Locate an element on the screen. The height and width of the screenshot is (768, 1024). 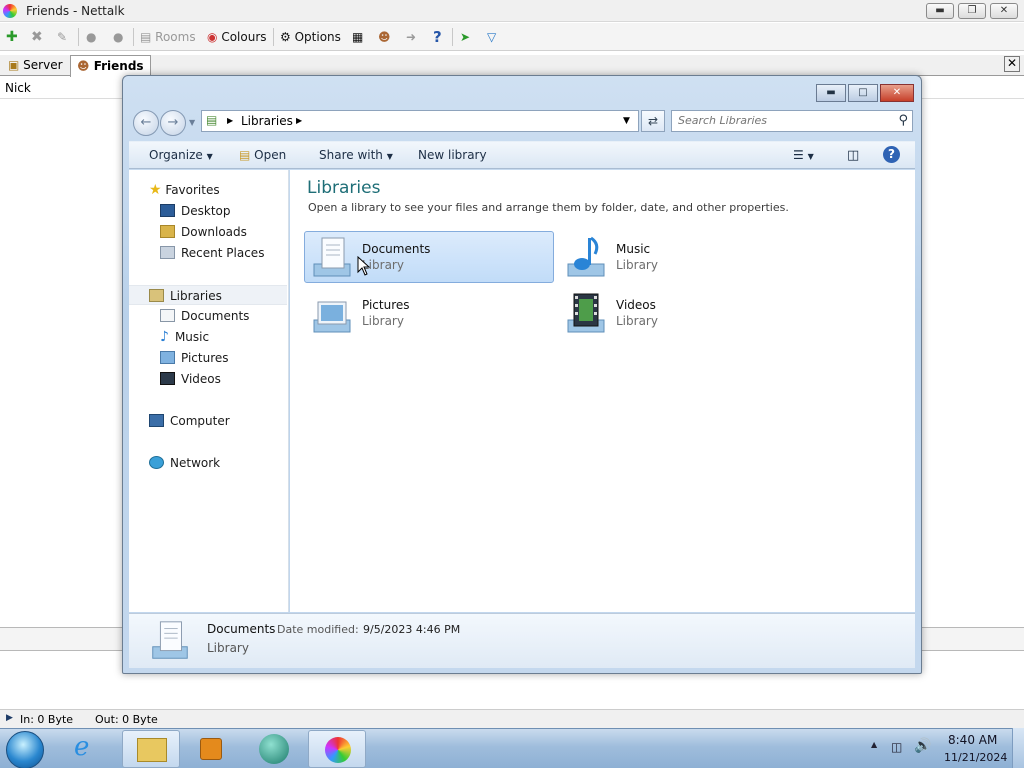
toolbar-separator is located at coordinates (78, 37).